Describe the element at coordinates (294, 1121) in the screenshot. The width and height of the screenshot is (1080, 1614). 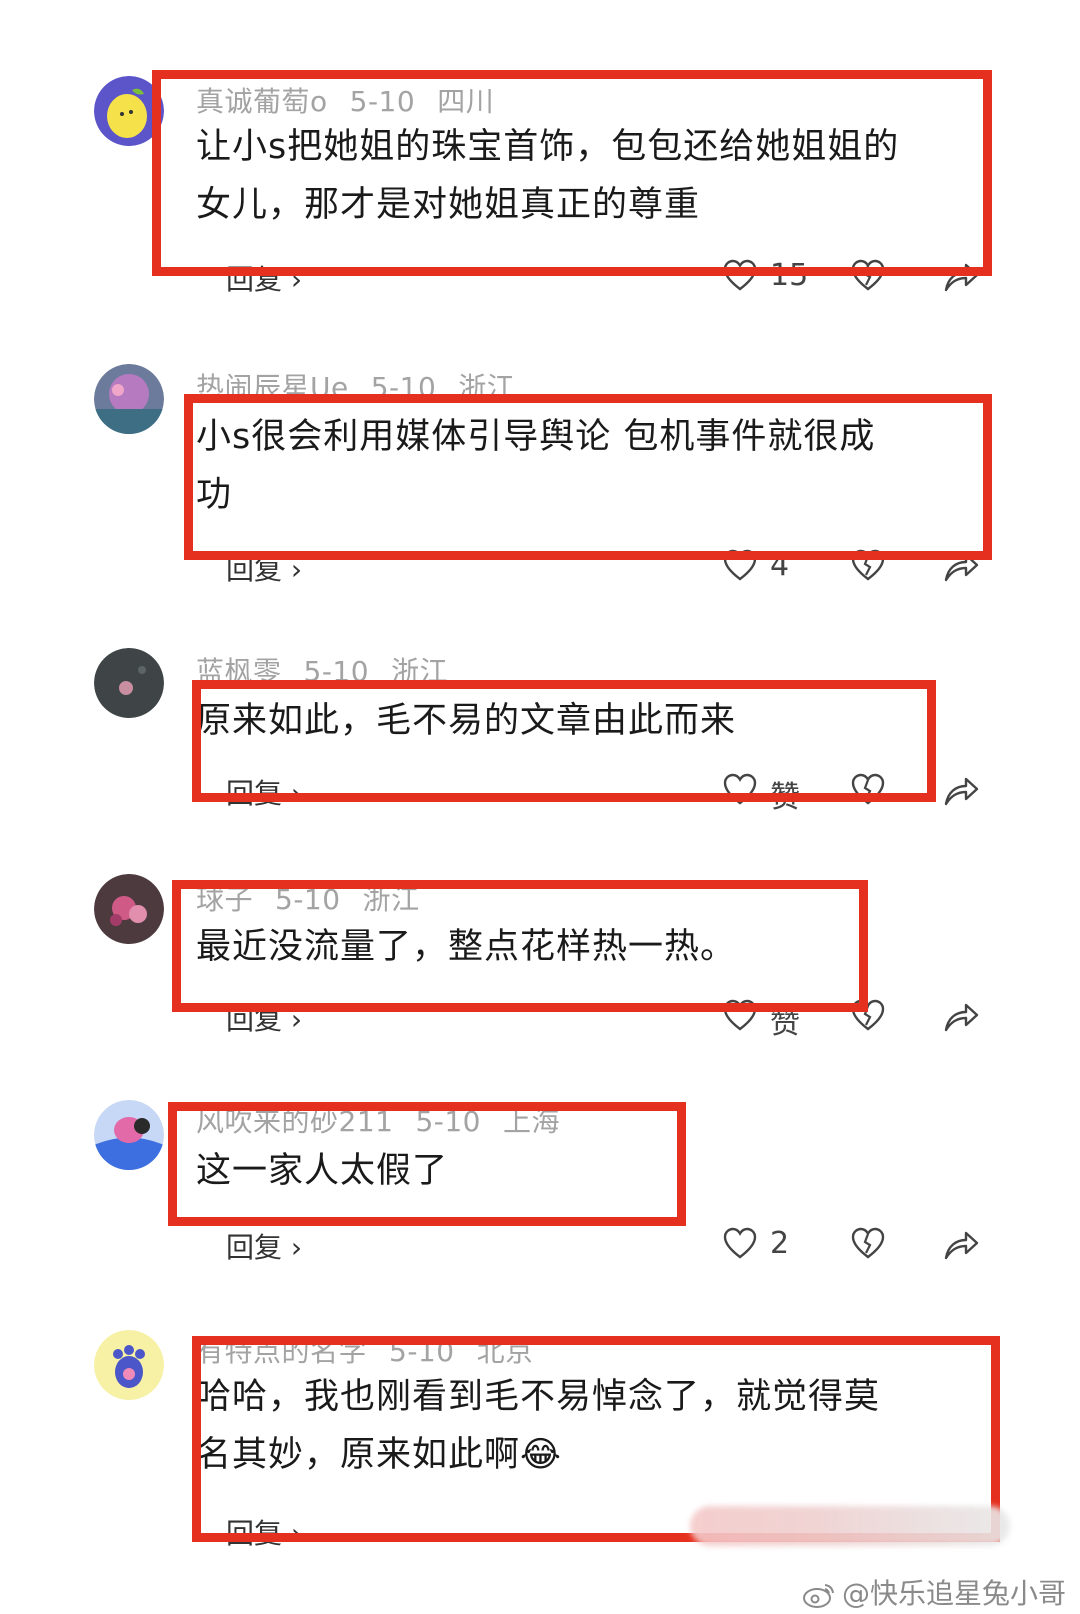
I see `username: 风吹来的砂211` at that location.